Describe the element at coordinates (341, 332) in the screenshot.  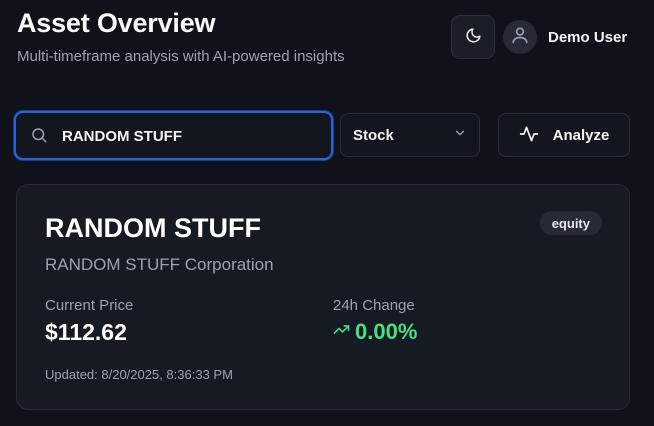
I see `trending-up-icon` at that location.